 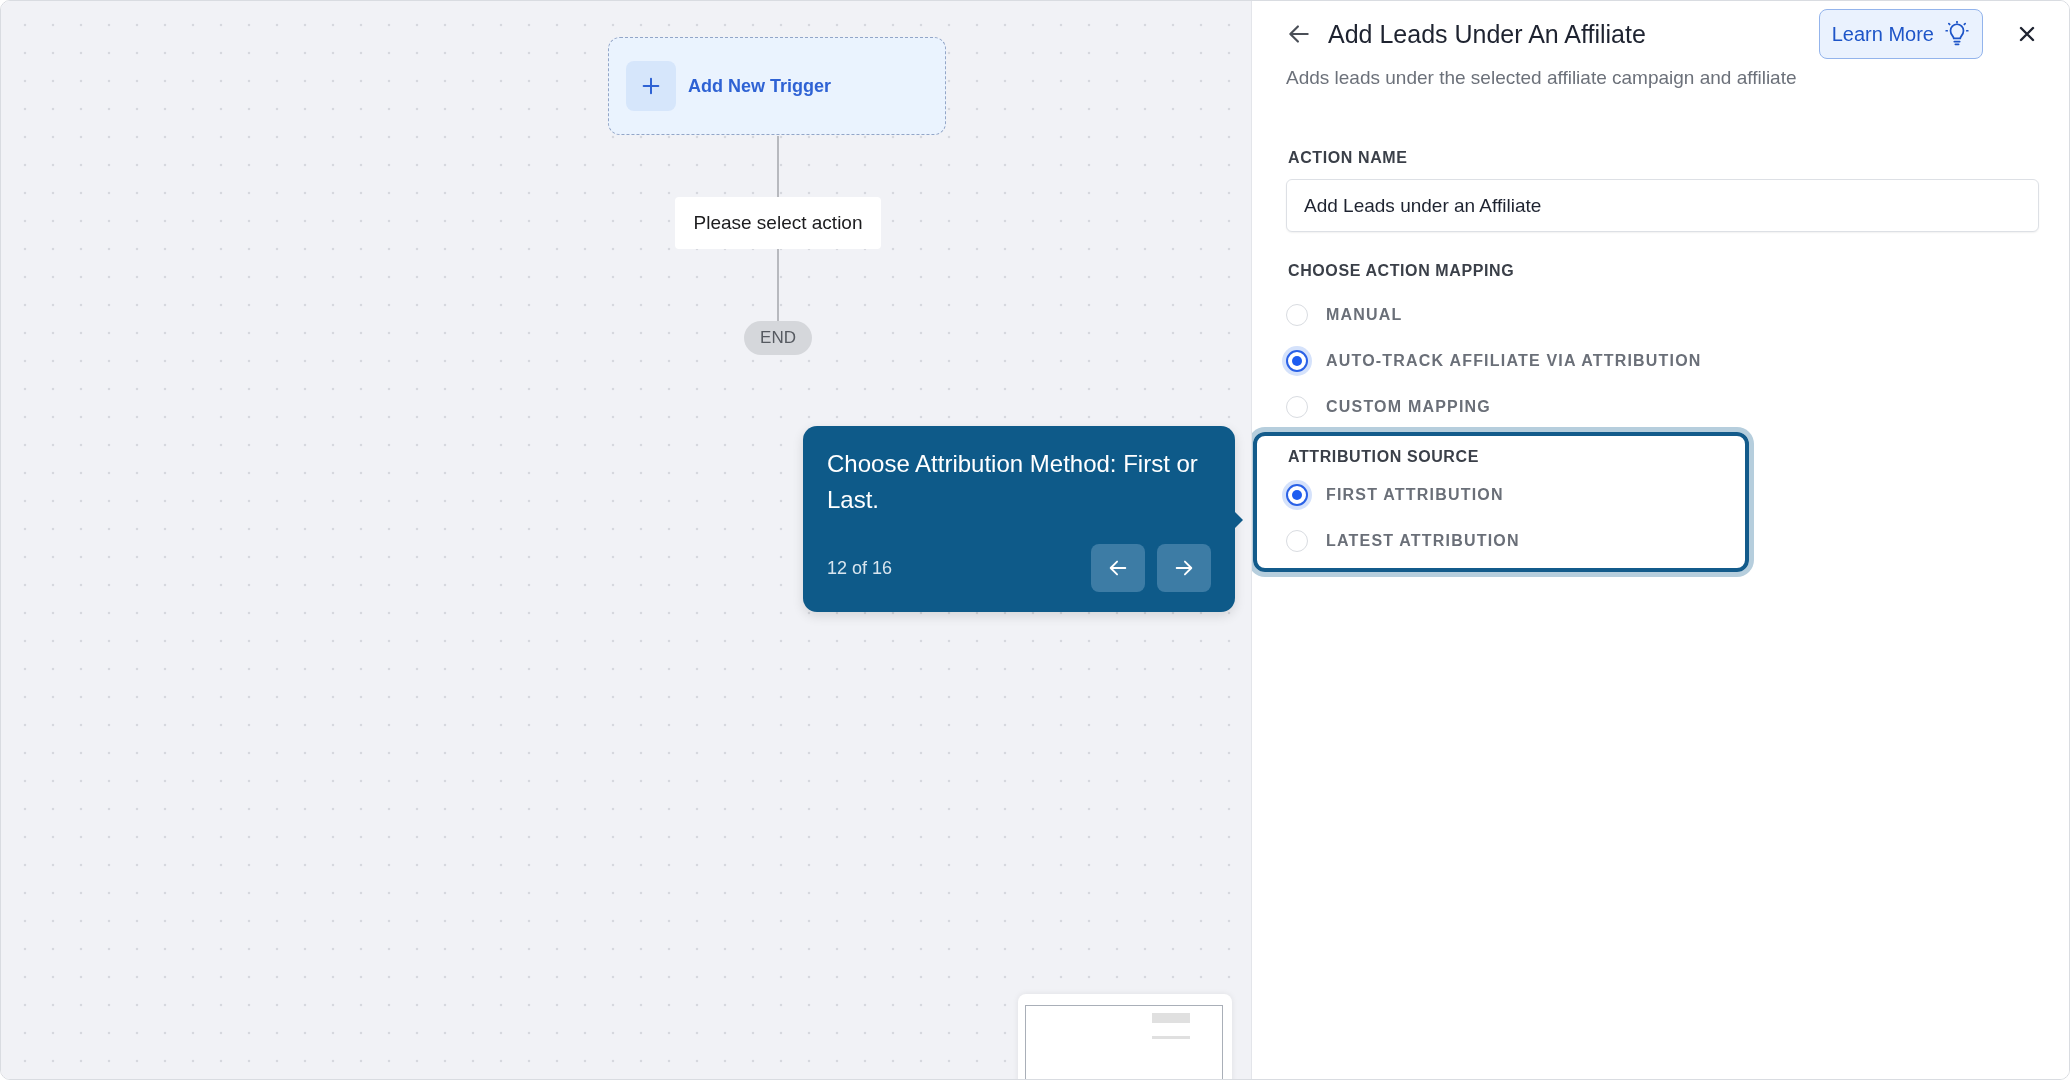 What do you see at coordinates (1013, 482) in the screenshot?
I see `tooltip-text: Choose Attribution Method: First or Last.` at bounding box center [1013, 482].